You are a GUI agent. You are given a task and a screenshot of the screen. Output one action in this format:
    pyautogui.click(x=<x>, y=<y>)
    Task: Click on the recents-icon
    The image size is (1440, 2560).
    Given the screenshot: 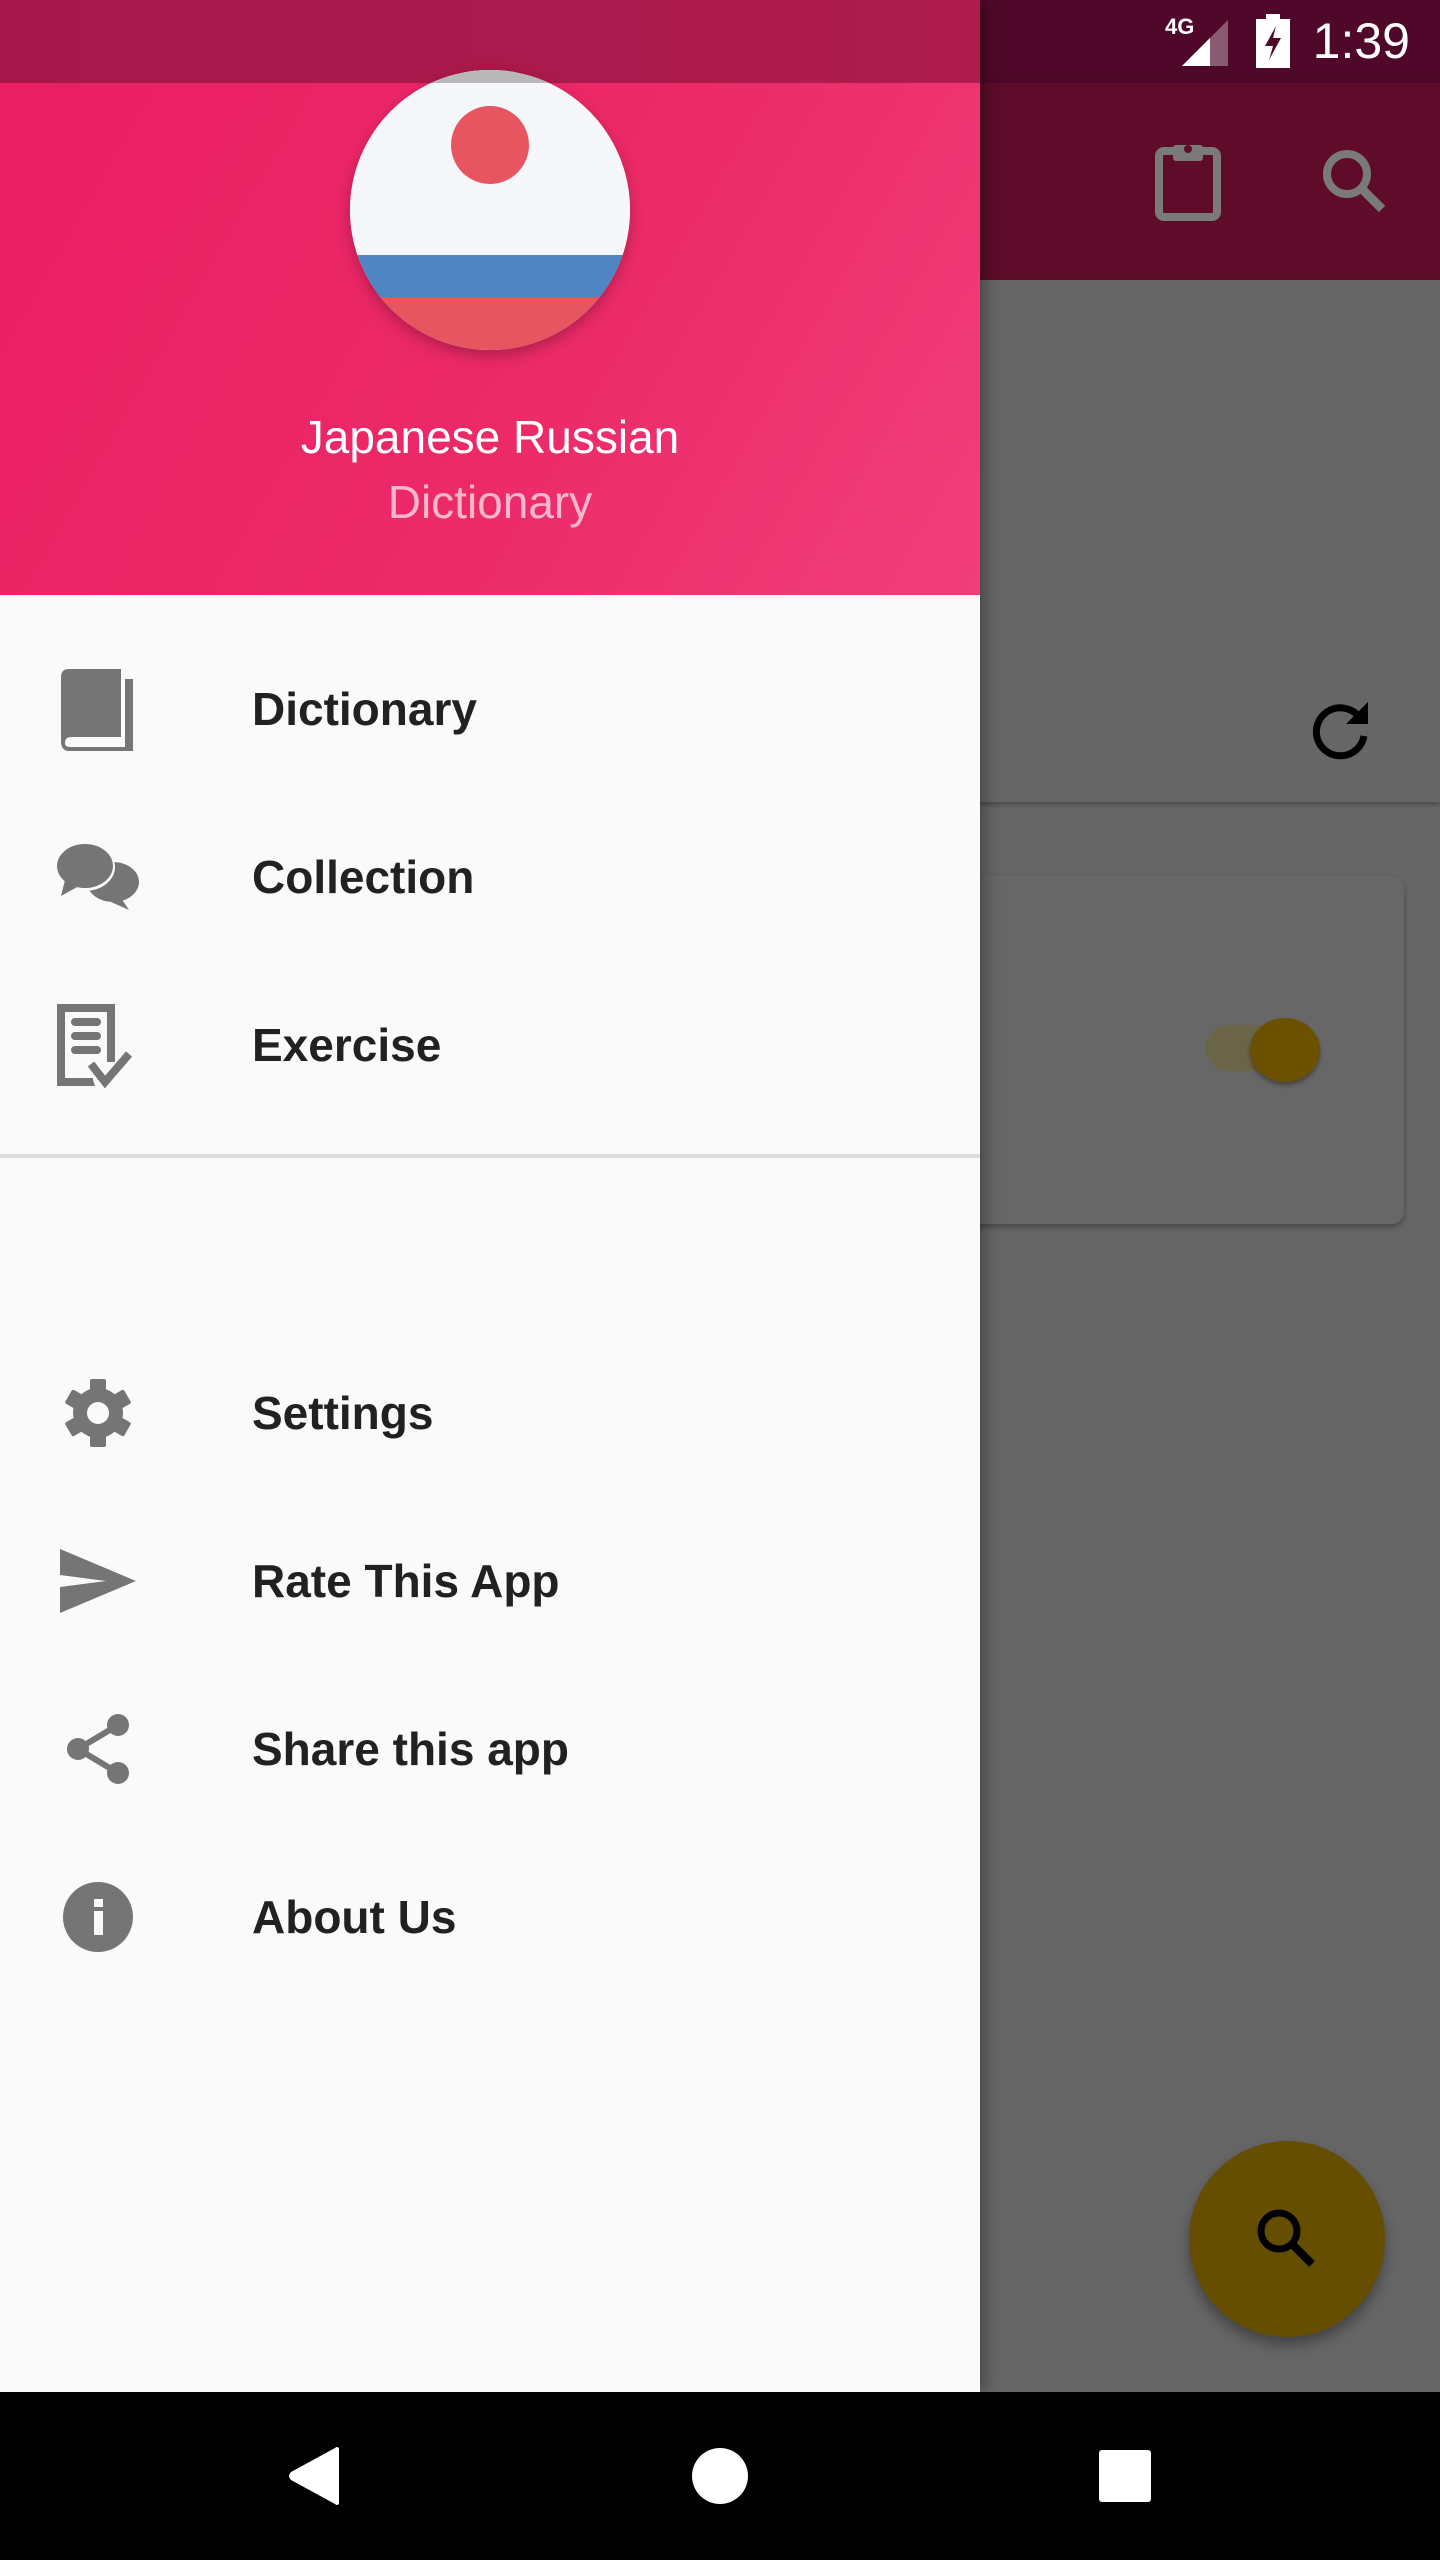 What is the action you would take?
    pyautogui.click(x=1125, y=2476)
    